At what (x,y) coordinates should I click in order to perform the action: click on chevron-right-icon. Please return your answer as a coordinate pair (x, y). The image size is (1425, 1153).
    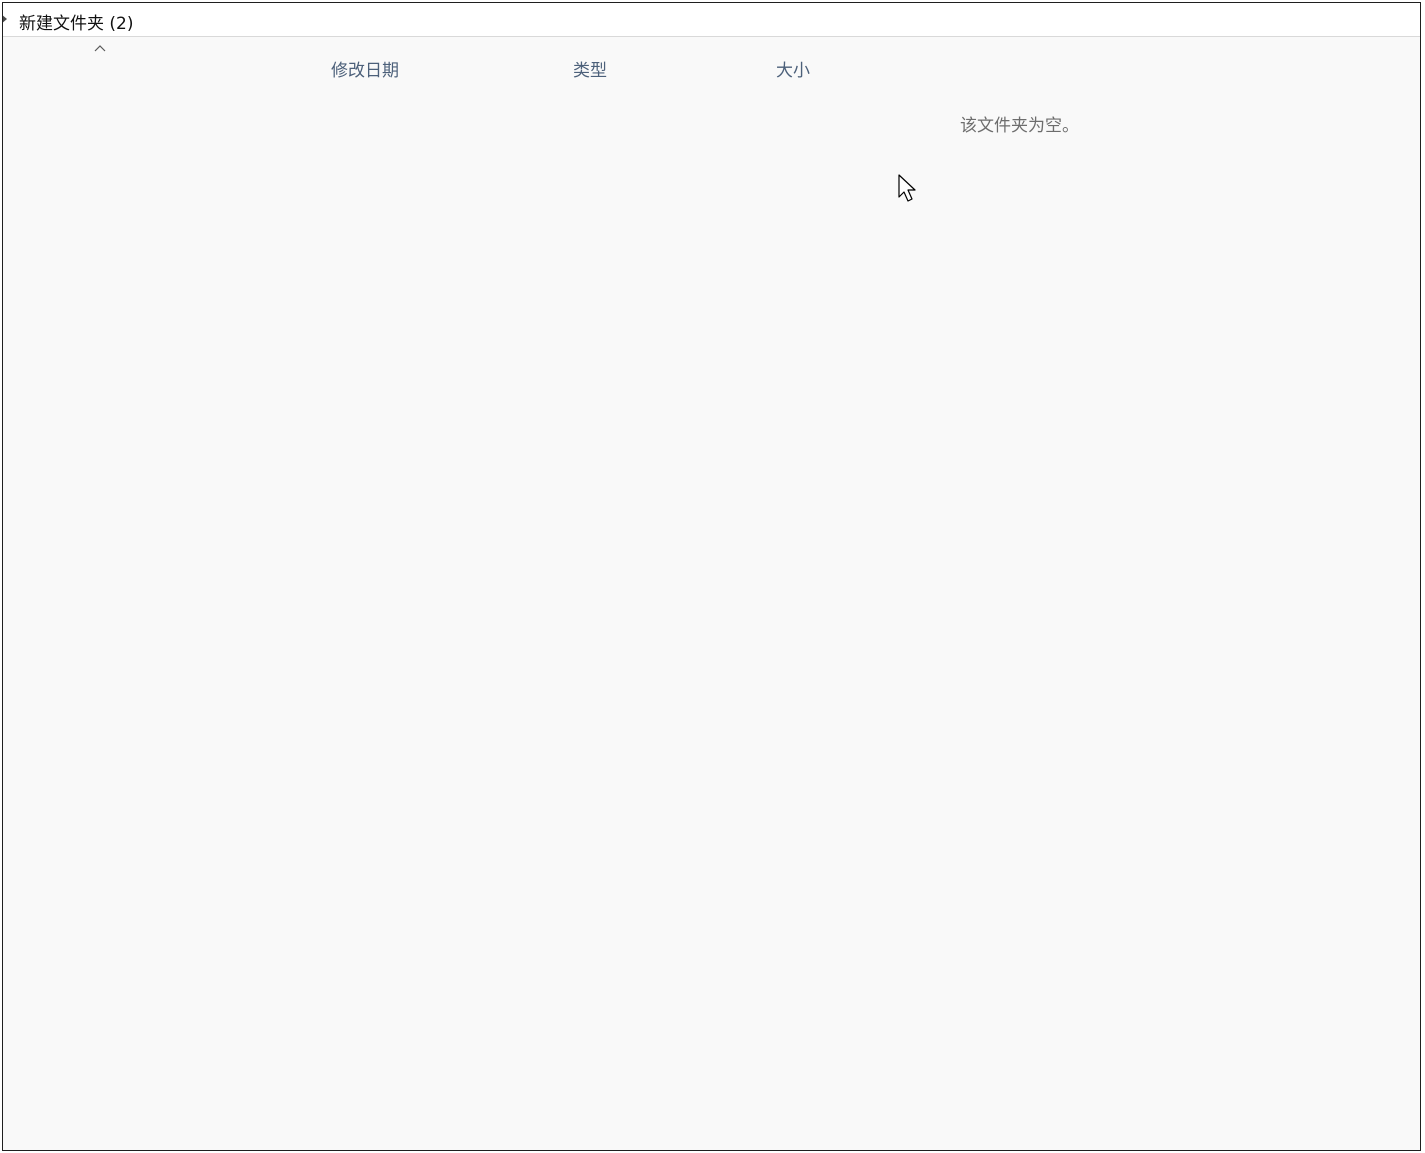
    Looking at the image, I should click on (5, 19).